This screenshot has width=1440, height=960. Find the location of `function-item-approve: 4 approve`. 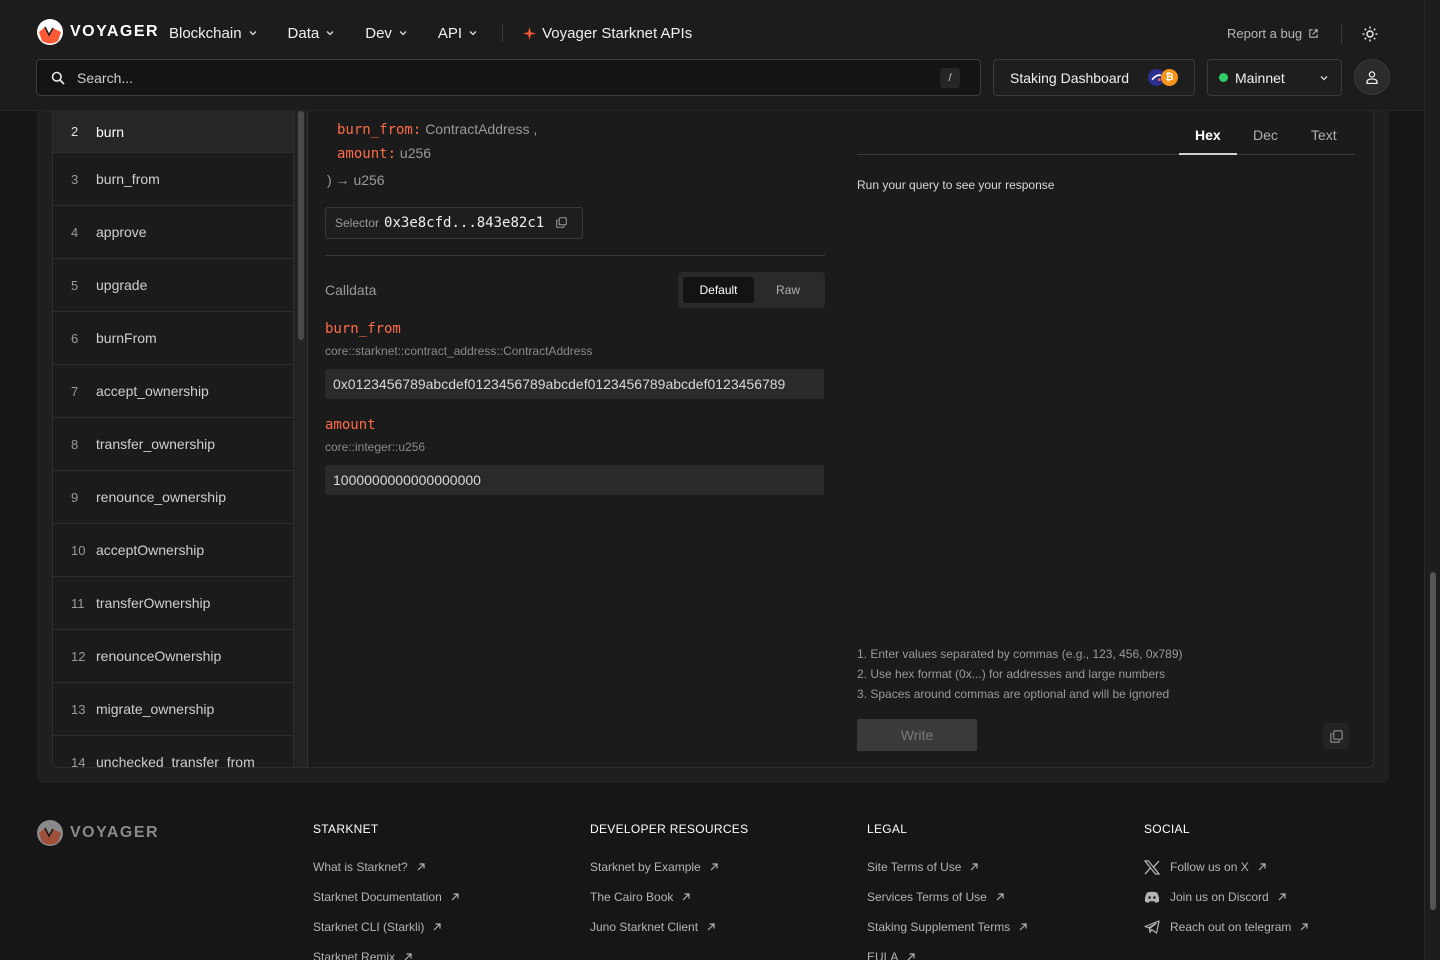

function-item-approve: 4 approve is located at coordinates (173, 232).